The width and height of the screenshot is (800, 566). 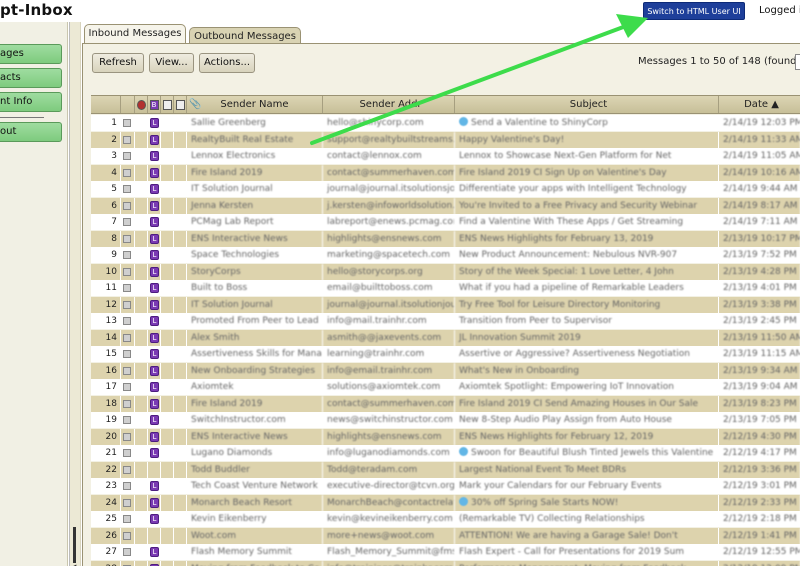 I want to click on sender-addr: news@switchinstructor.com, so click(x=389, y=420).